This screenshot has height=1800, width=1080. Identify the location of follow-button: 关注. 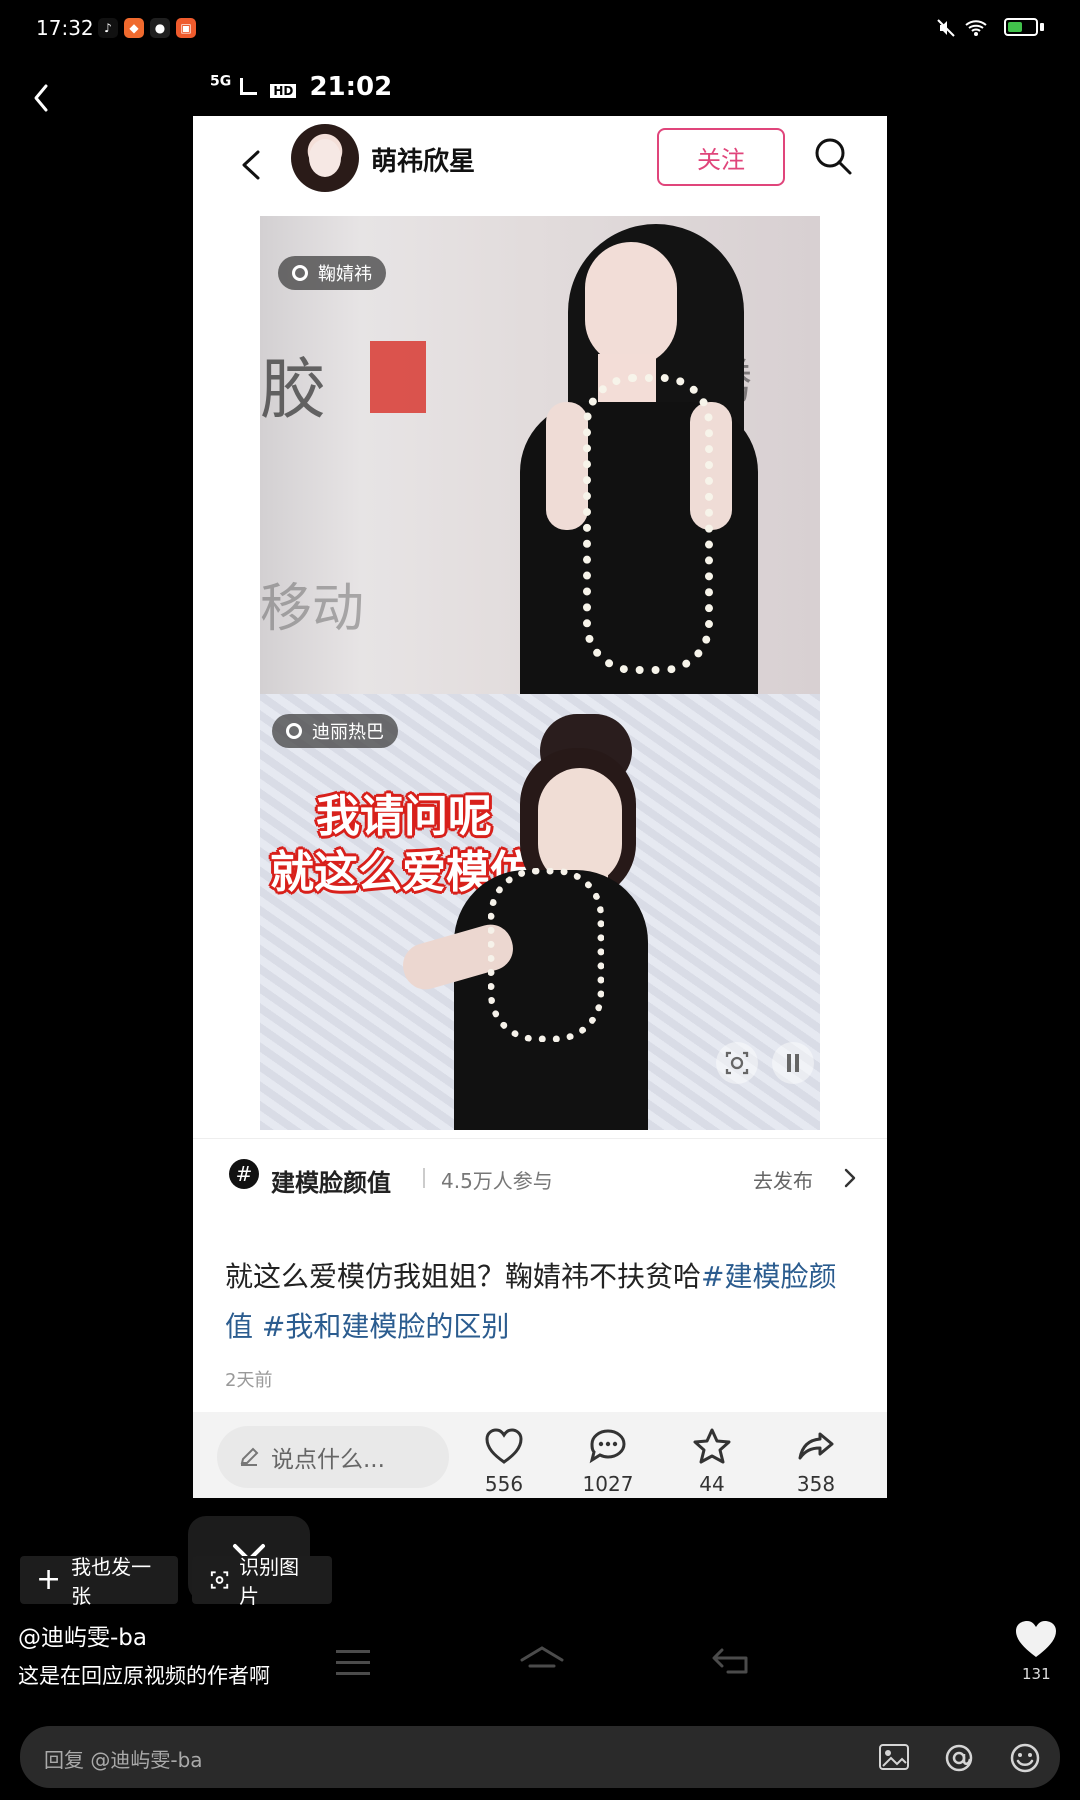
(721, 157).